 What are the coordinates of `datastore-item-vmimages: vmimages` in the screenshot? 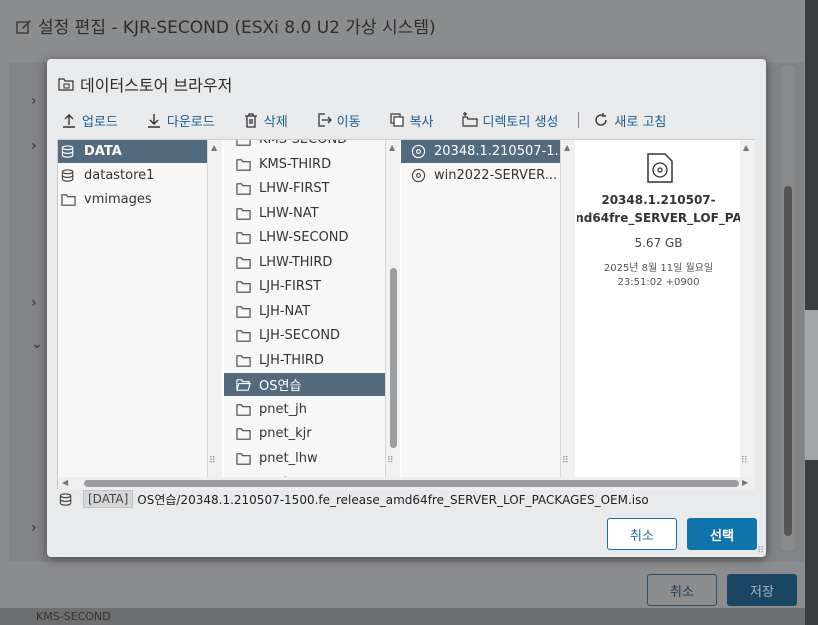 It's located at (132, 199).